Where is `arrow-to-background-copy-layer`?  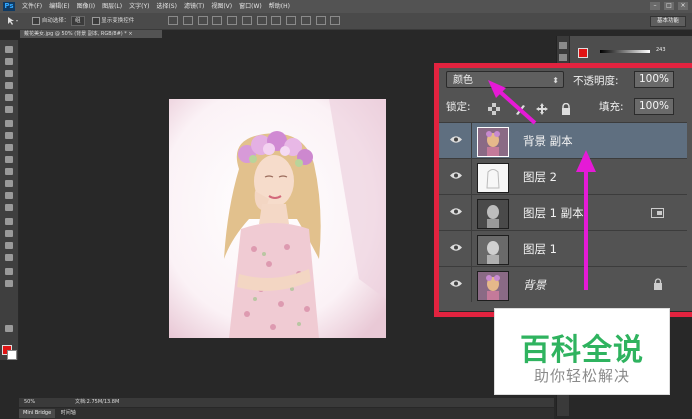
arrow-to-background-copy-layer is located at coordinates (586, 220).